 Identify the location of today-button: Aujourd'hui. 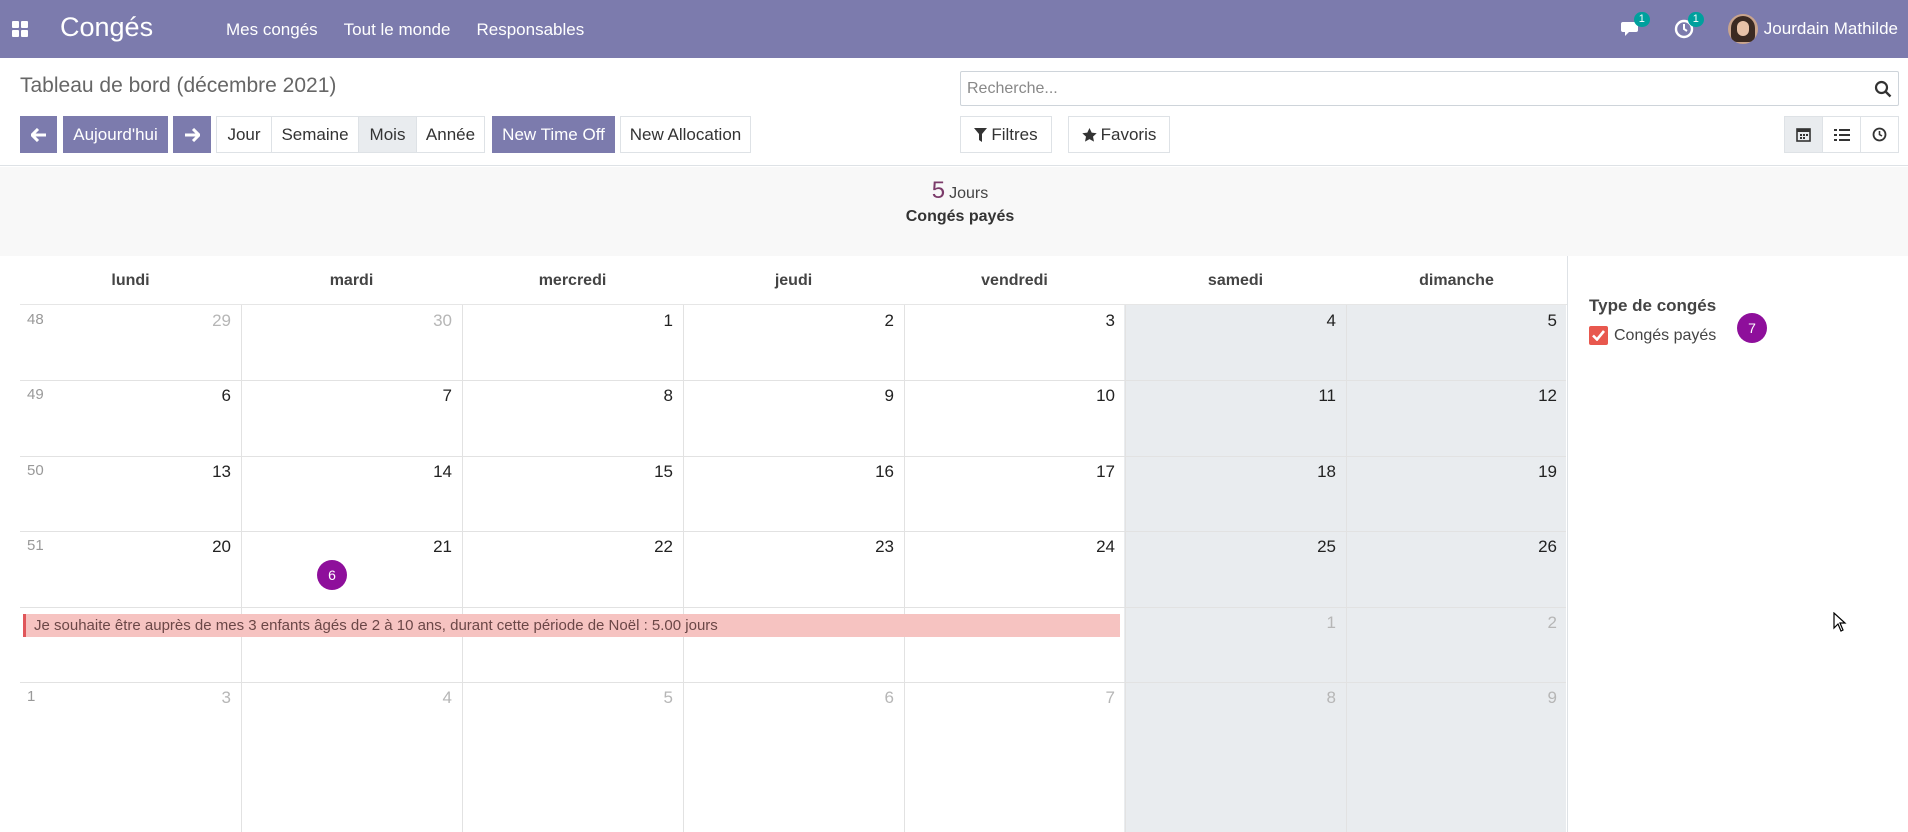
(115, 134).